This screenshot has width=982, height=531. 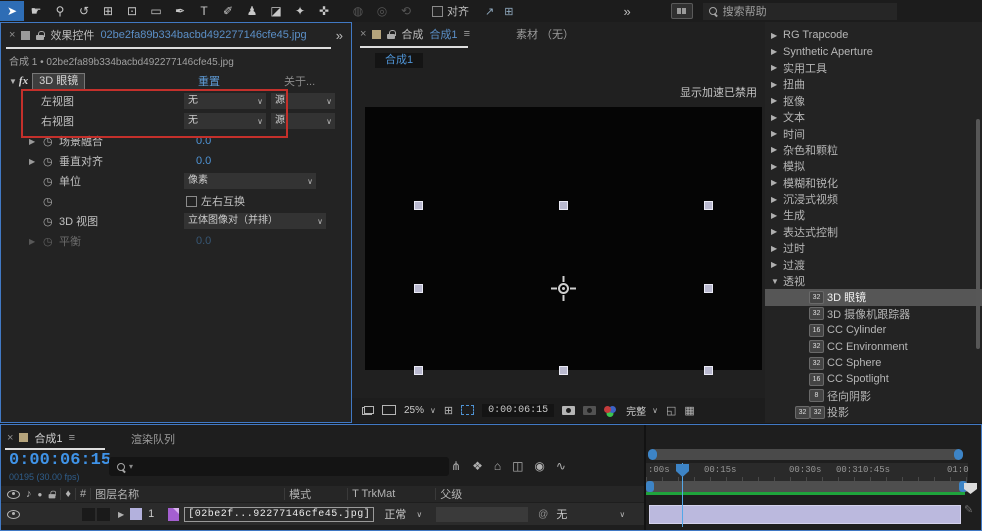 What do you see at coordinates (59, 81) in the screenshot?
I see `effect-name: 3D 眼镜` at bounding box center [59, 81].